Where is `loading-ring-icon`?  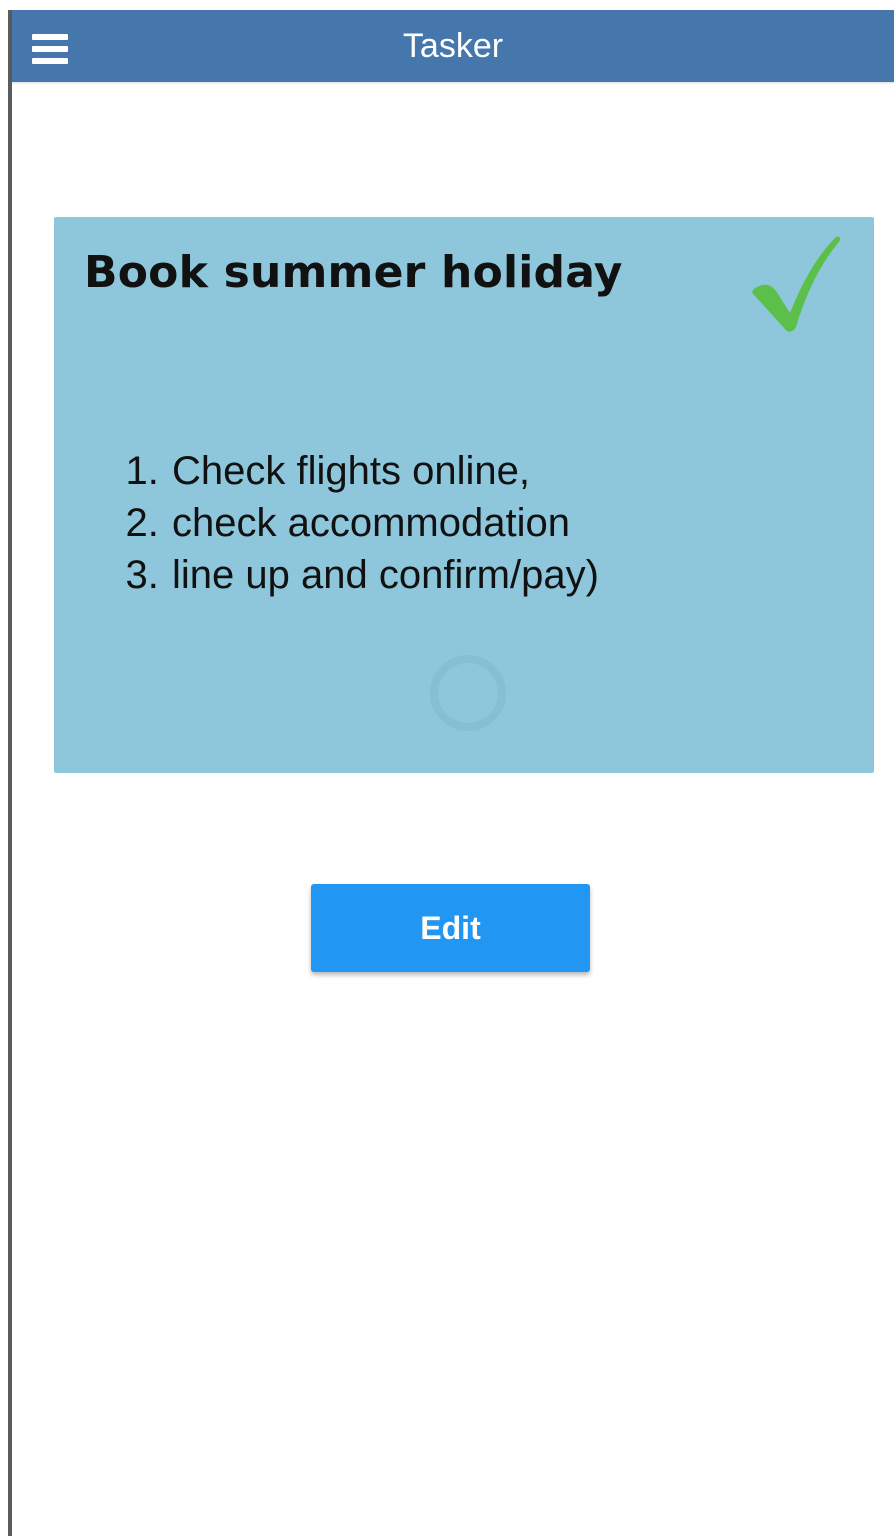 loading-ring-icon is located at coordinates (468, 693).